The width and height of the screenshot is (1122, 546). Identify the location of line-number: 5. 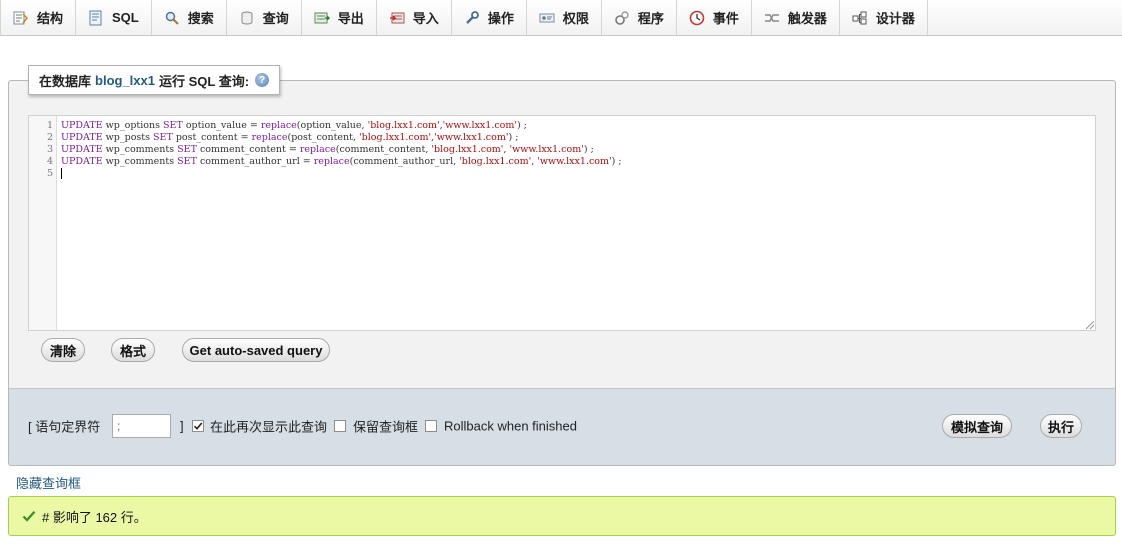
(49, 173).